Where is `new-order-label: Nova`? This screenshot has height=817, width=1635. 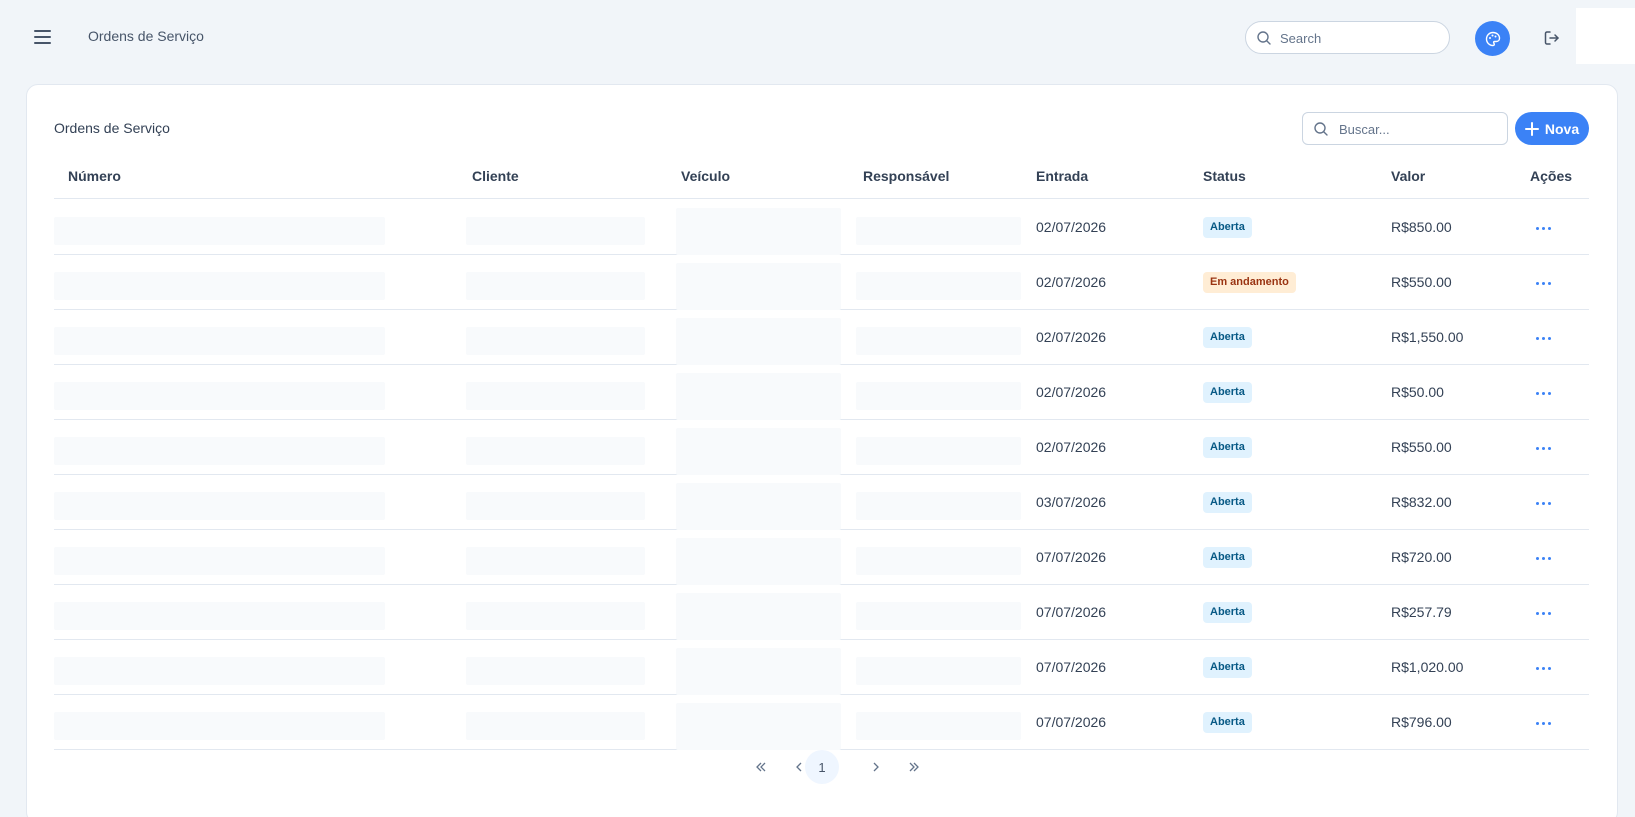
new-order-label: Nova is located at coordinates (1562, 128).